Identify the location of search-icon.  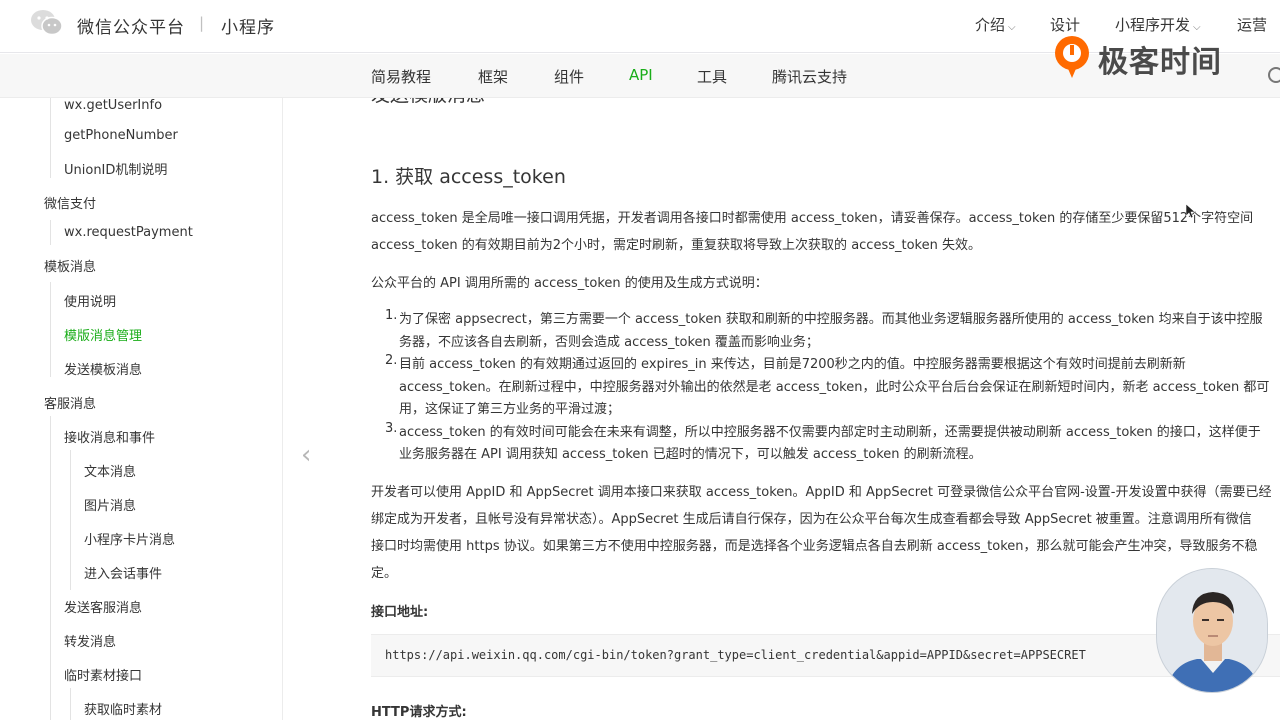
(1274, 75).